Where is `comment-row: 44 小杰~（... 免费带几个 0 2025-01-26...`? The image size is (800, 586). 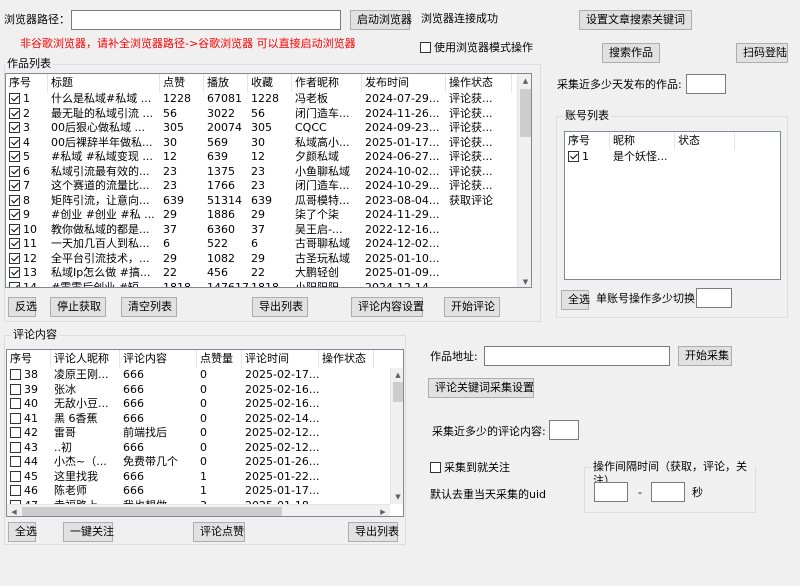
comment-row: 44 小杰~（... 免费带几个 0 2025-01-26... is located at coordinates (190, 462).